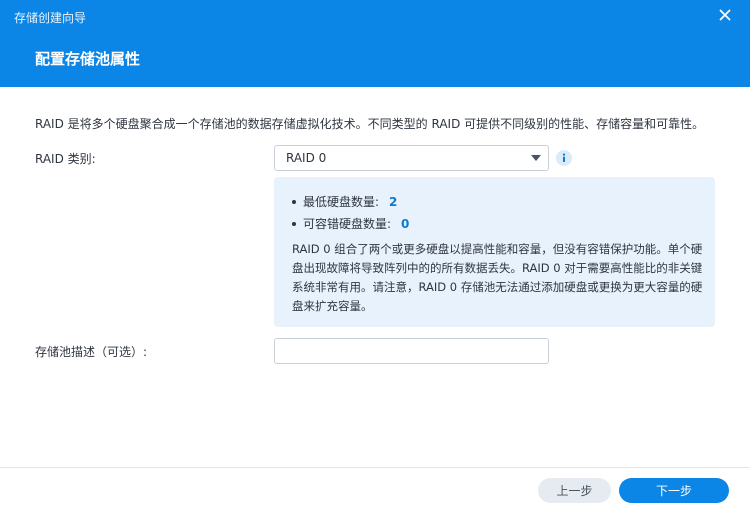 Image resolution: width=750 pixels, height=509 pixels. I want to click on back-button: 上一步, so click(574, 490).